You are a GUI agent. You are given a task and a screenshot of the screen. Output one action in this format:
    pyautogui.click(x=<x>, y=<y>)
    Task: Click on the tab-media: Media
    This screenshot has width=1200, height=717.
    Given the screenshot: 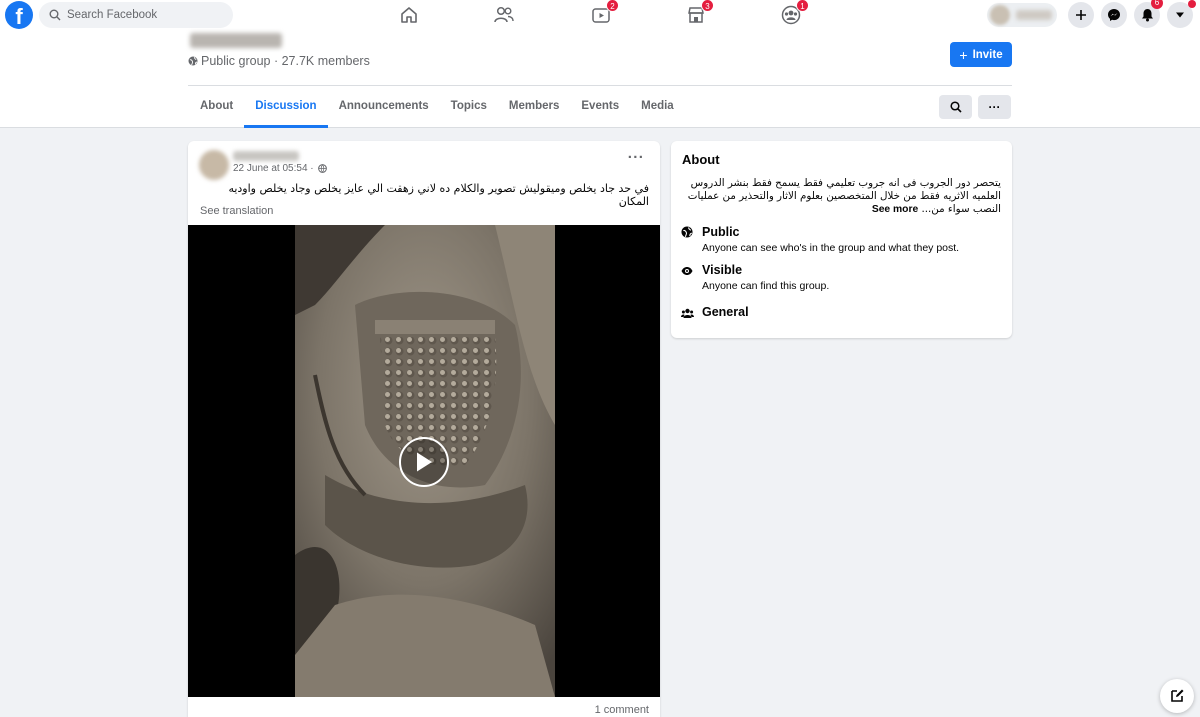 What is the action you would take?
    pyautogui.click(x=657, y=108)
    